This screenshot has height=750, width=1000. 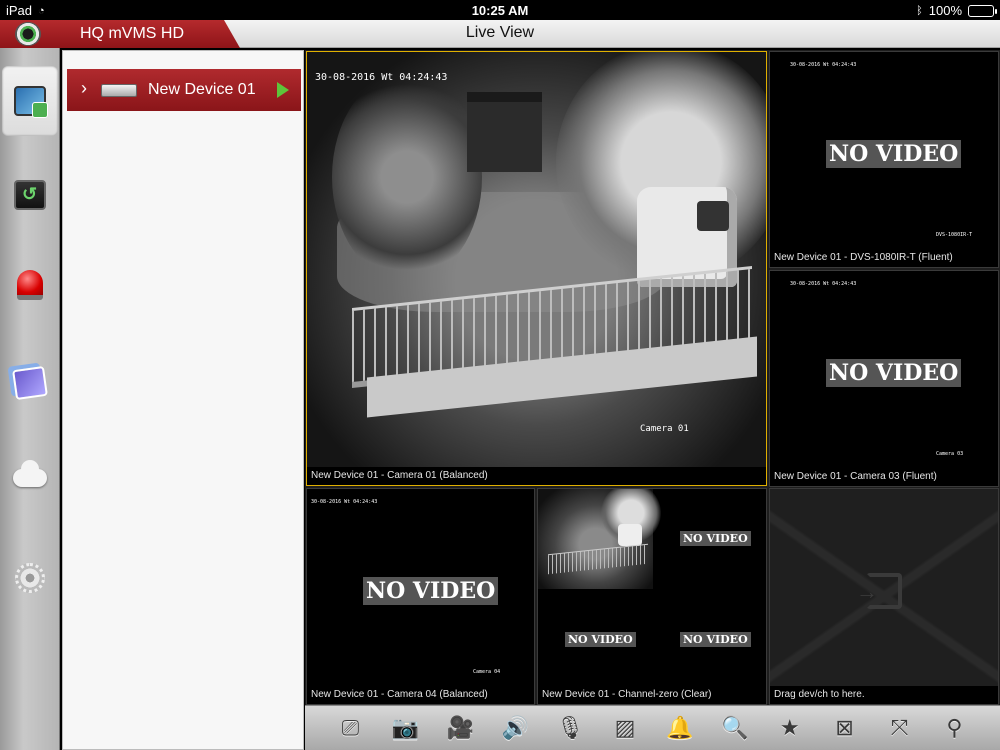 I want to click on status-bar: iPad ◔ 10:25 AM ᛒ 100%, so click(x=500, y=10).